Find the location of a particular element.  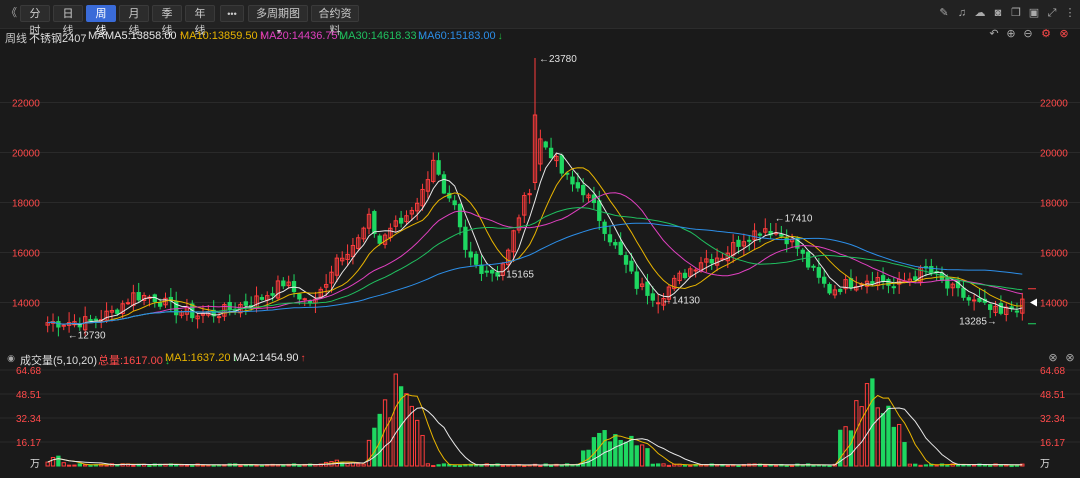

more-periods-button: ••• is located at coordinates (232, 13).